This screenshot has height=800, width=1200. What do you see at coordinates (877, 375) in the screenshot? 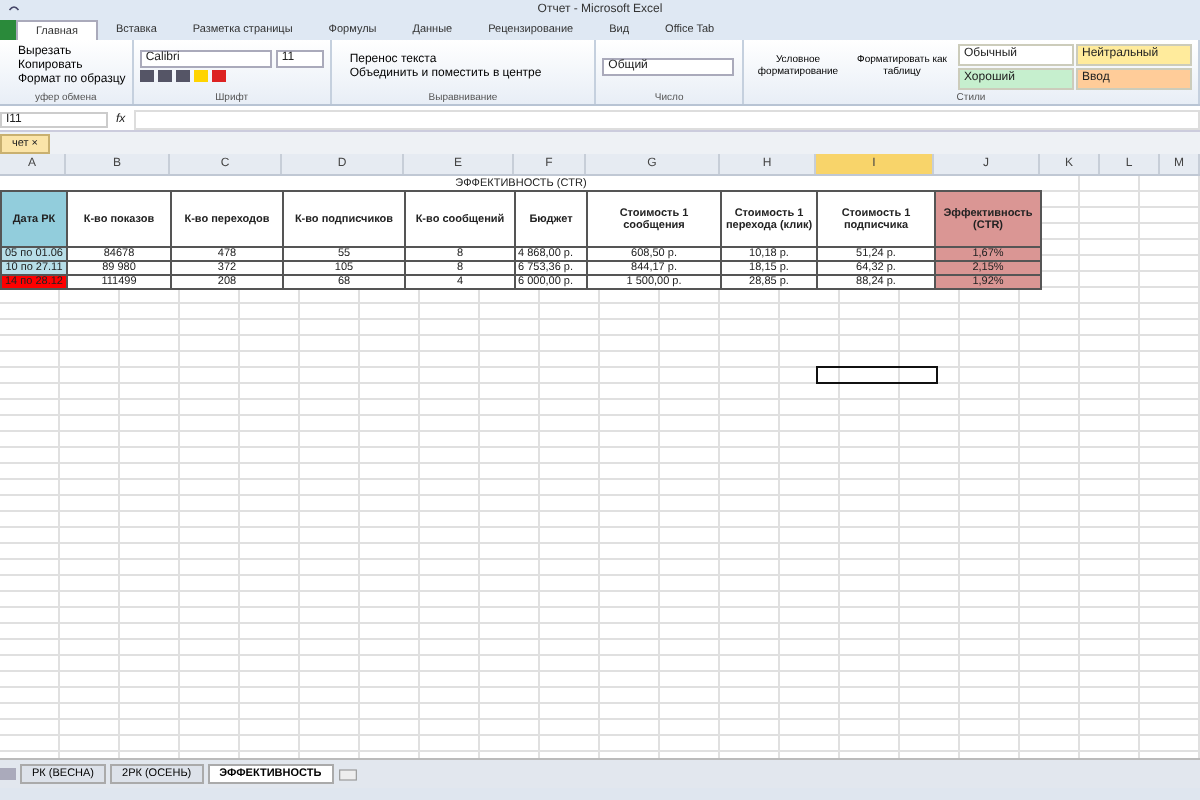
I see `selected-cell` at bounding box center [877, 375].